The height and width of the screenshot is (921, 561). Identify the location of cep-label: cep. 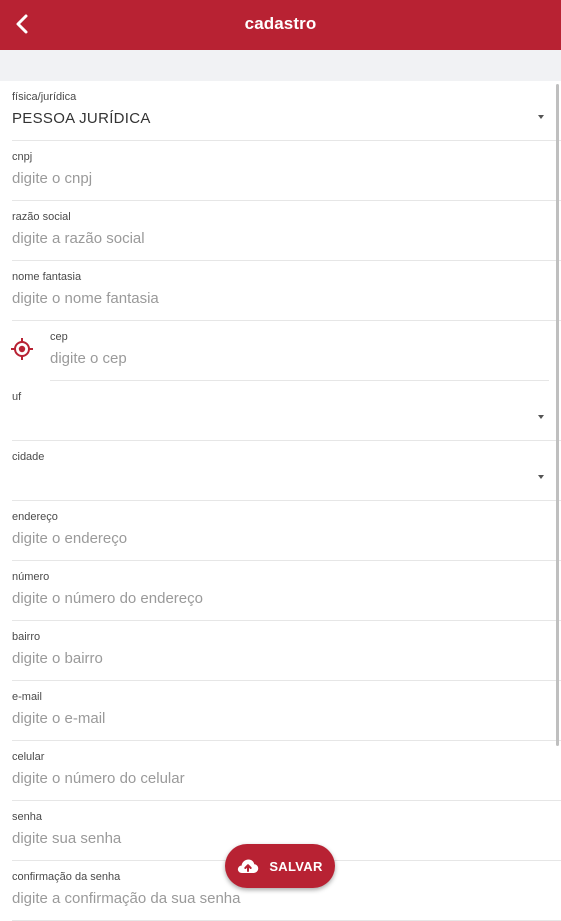
(59, 337).